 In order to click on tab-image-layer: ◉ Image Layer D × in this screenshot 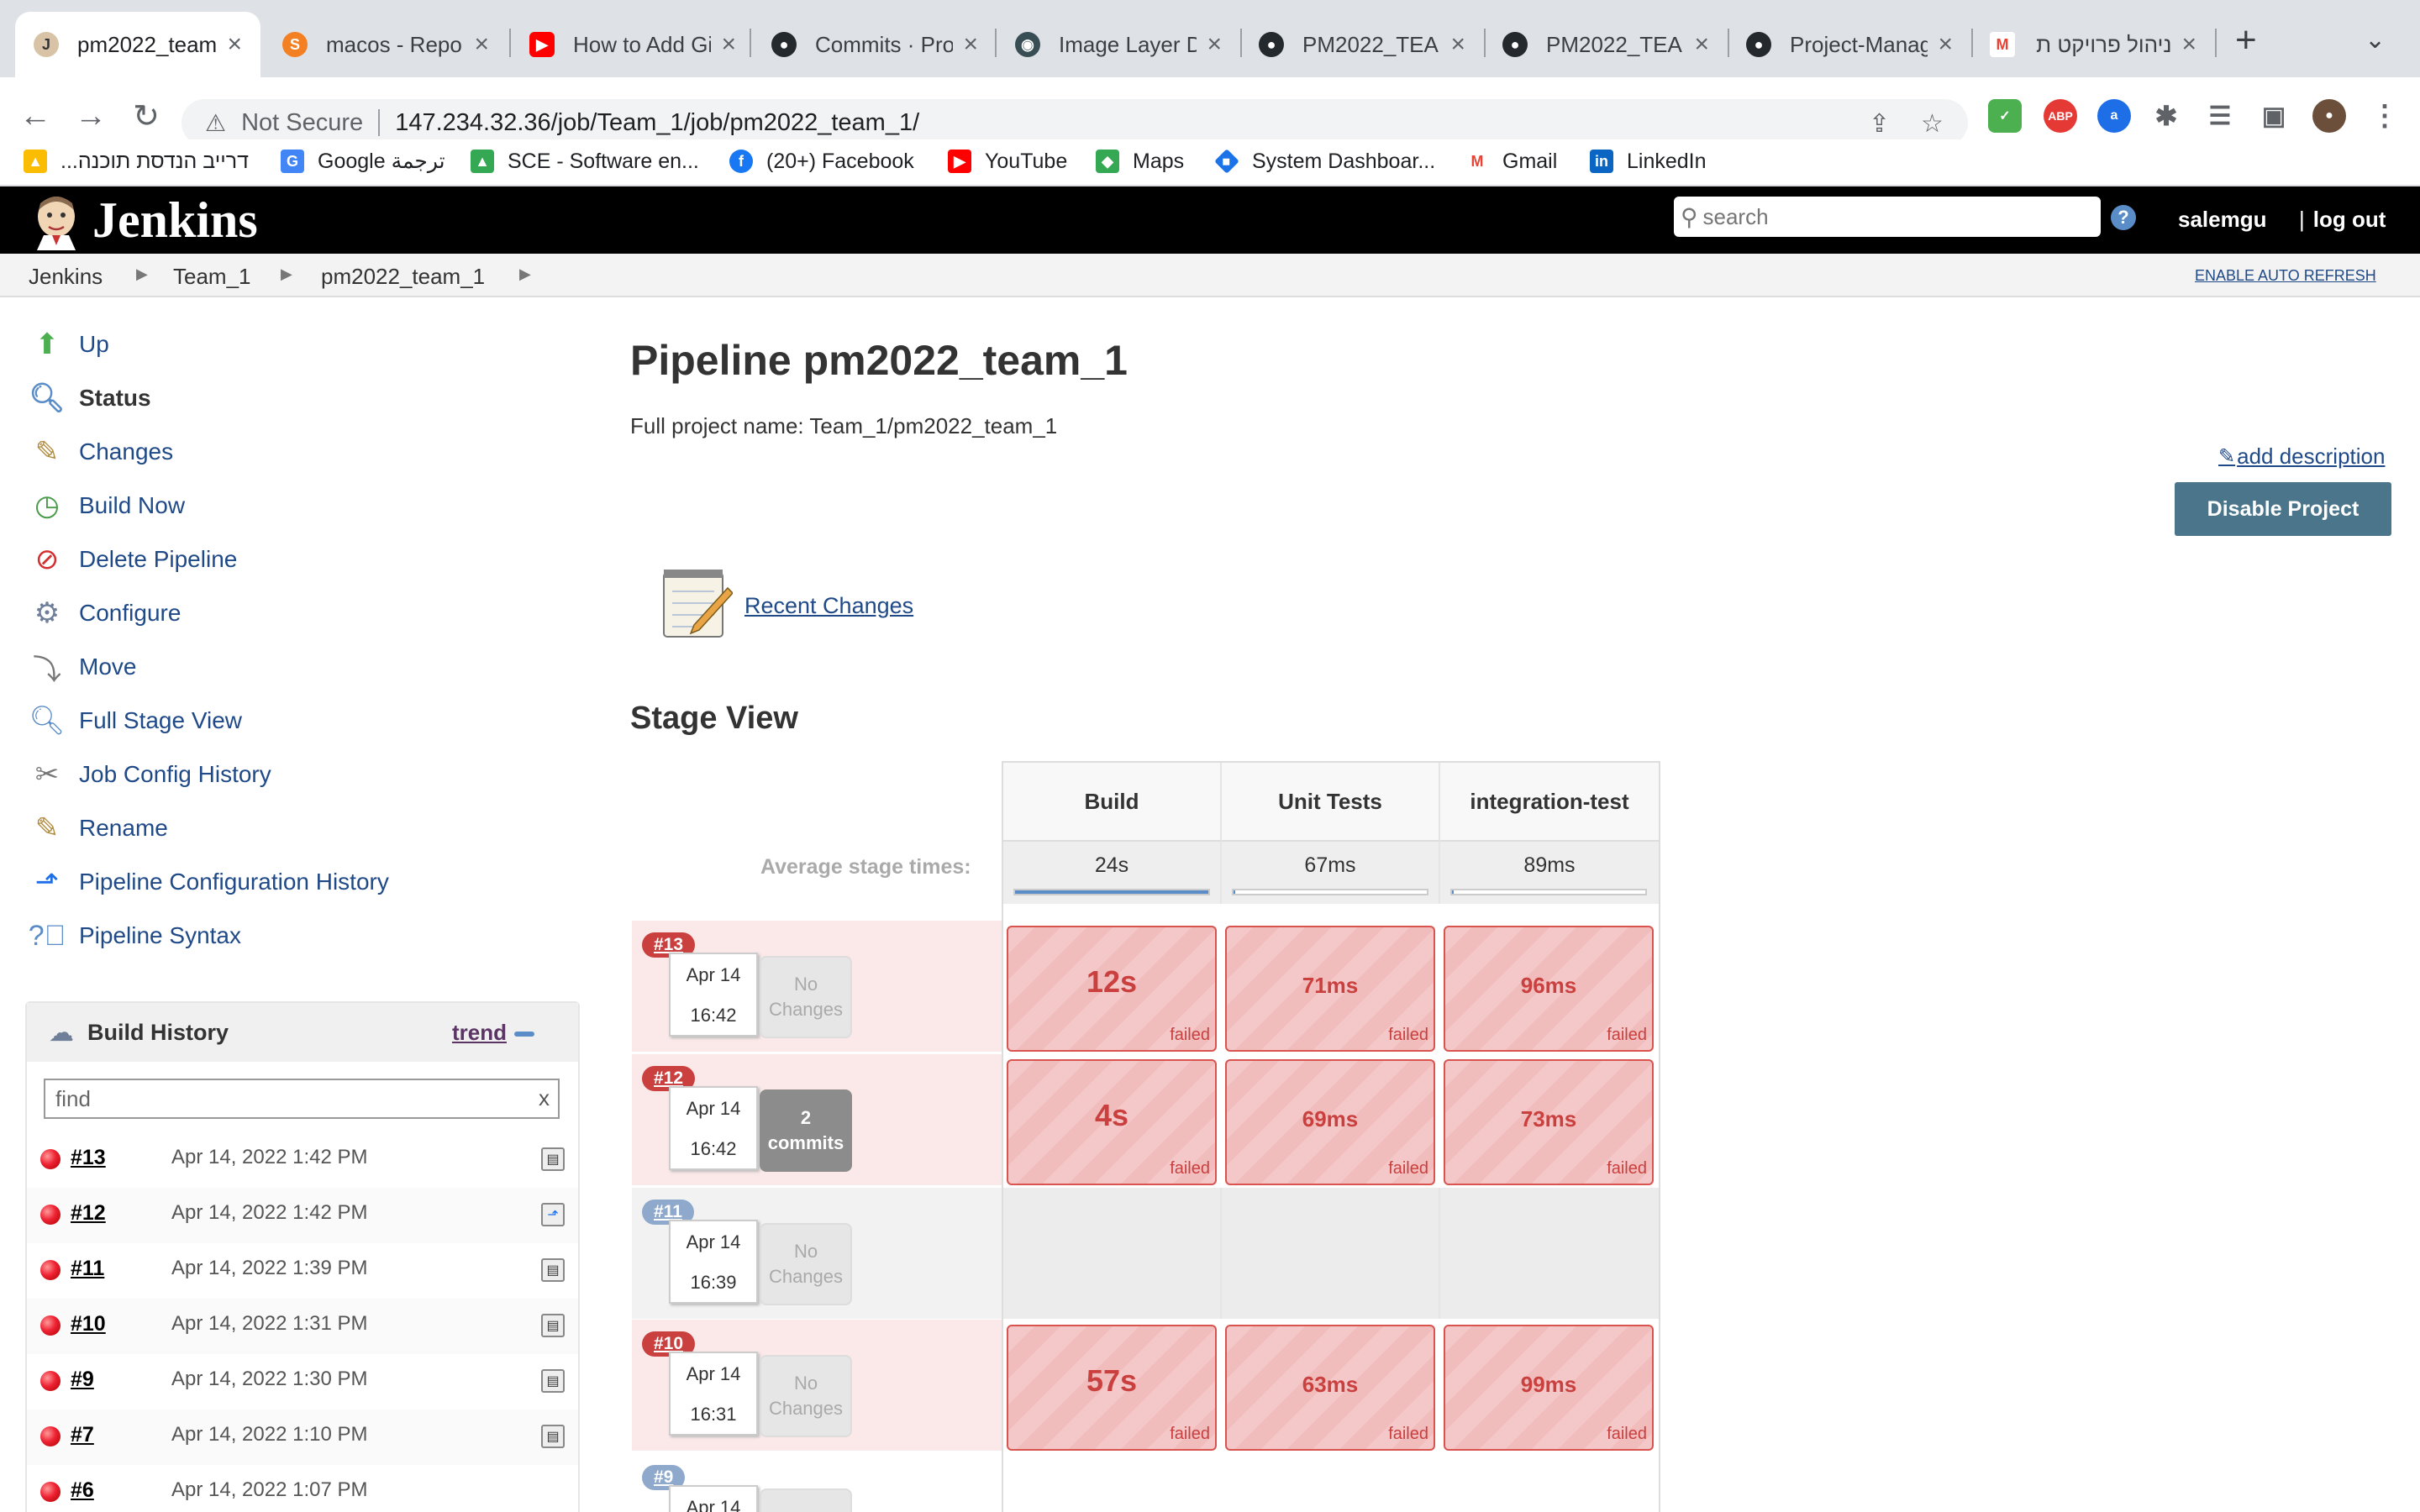, I will do `click(1118, 44)`.